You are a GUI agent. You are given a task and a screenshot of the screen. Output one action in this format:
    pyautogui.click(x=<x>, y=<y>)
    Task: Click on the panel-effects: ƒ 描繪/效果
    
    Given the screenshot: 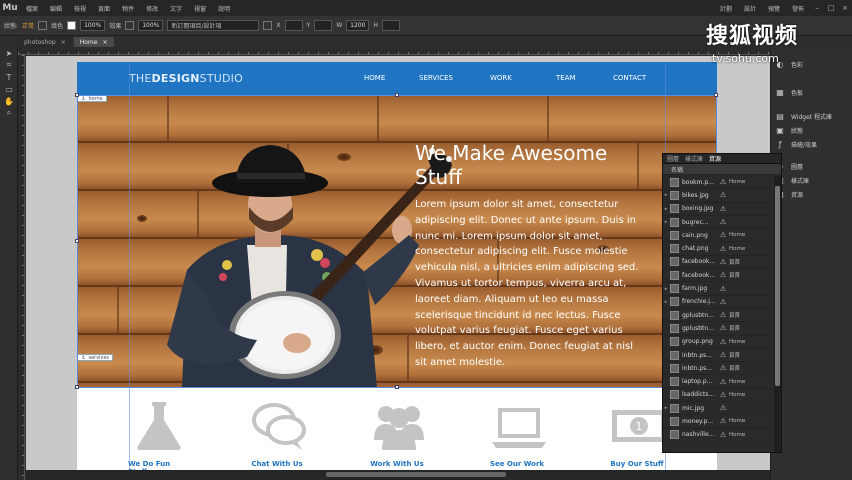 What is the action you would take?
    pyautogui.click(x=796, y=144)
    